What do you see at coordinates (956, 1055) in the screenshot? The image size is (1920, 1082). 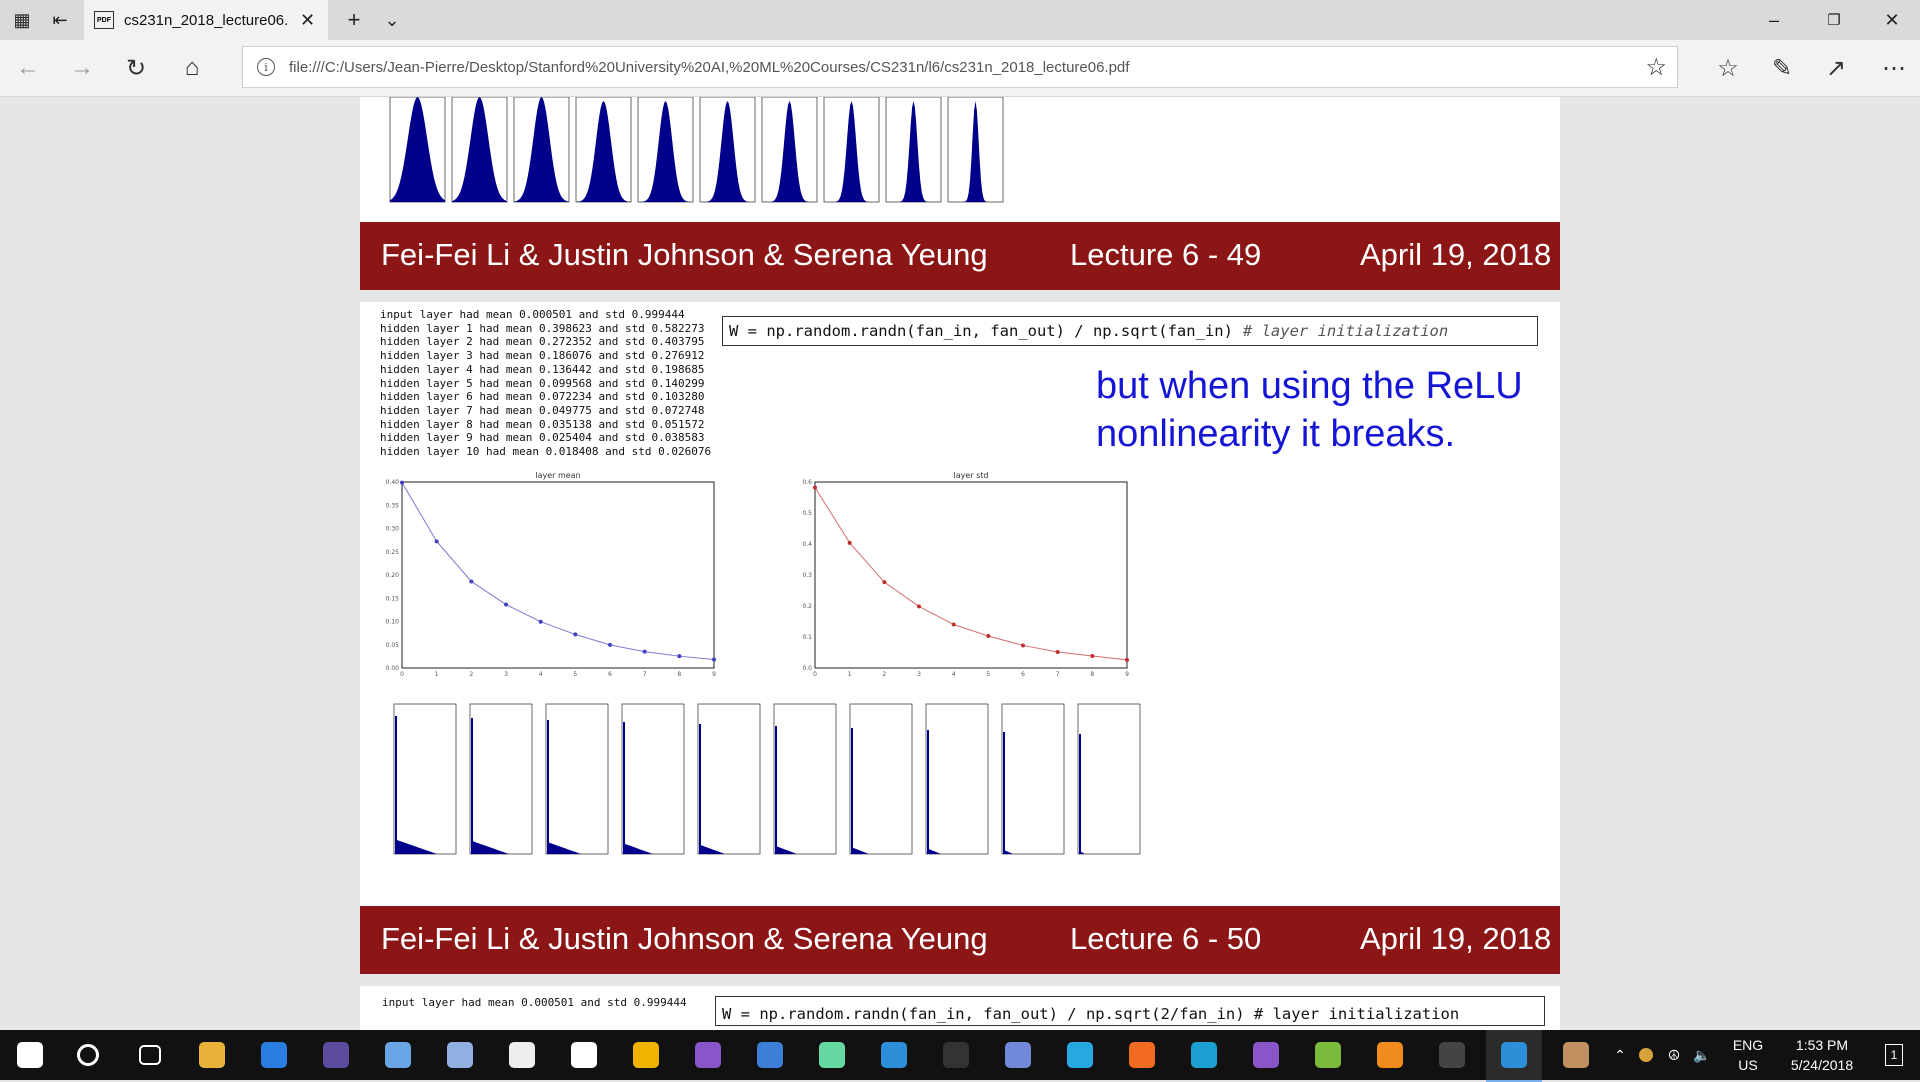 I see `terminal-icon` at bounding box center [956, 1055].